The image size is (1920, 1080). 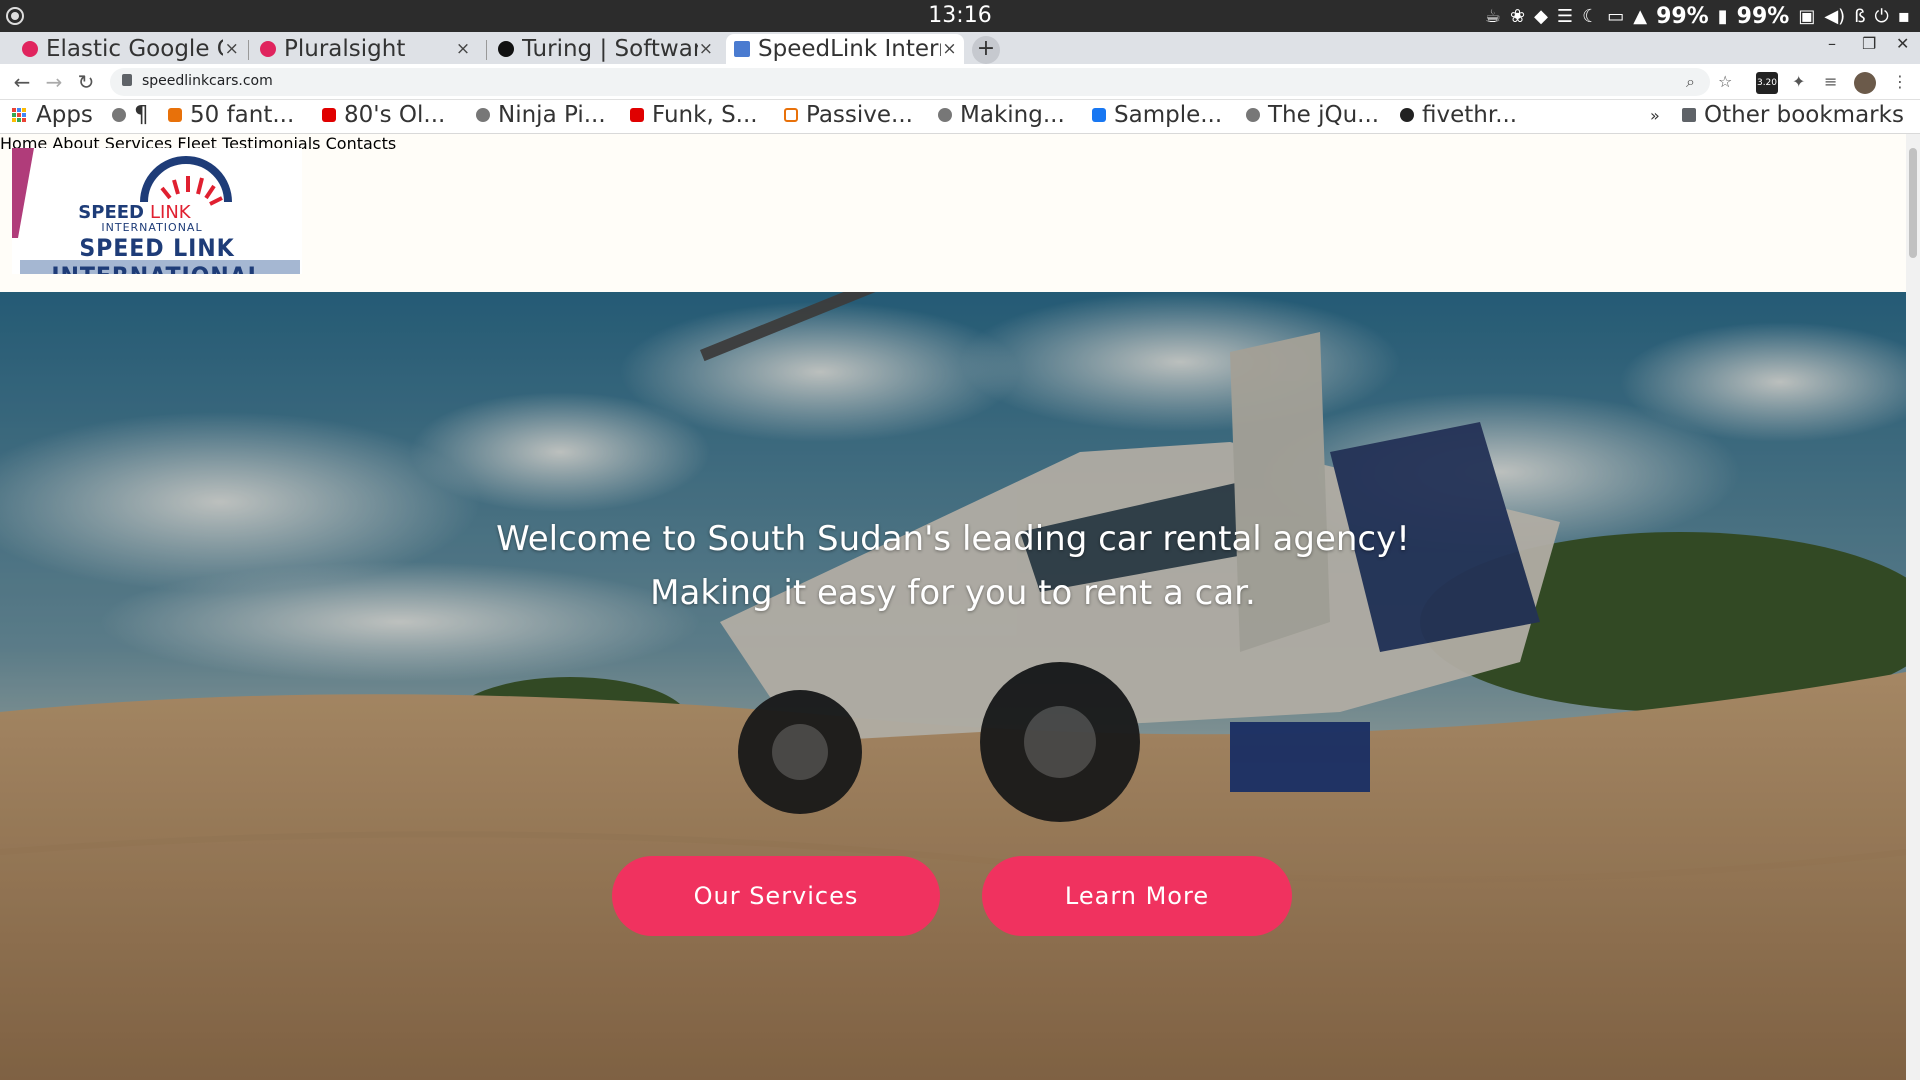 I want to click on our-services-button: Our Services, so click(x=776, y=896).